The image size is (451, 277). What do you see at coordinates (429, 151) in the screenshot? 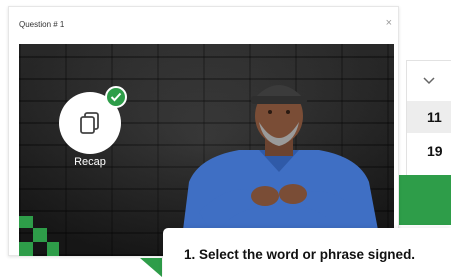
I see `number-list-item: 19` at bounding box center [429, 151].